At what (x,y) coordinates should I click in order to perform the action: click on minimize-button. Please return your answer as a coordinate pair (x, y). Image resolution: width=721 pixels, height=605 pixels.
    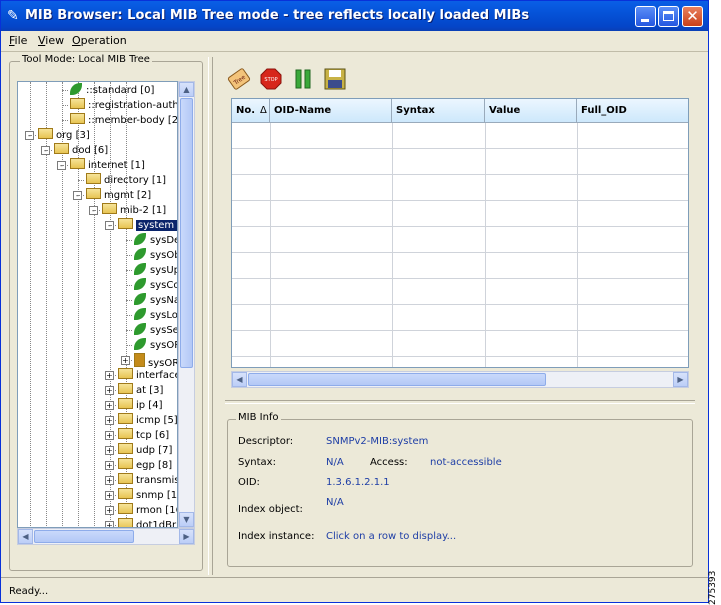
    Looking at the image, I should click on (645, 16).